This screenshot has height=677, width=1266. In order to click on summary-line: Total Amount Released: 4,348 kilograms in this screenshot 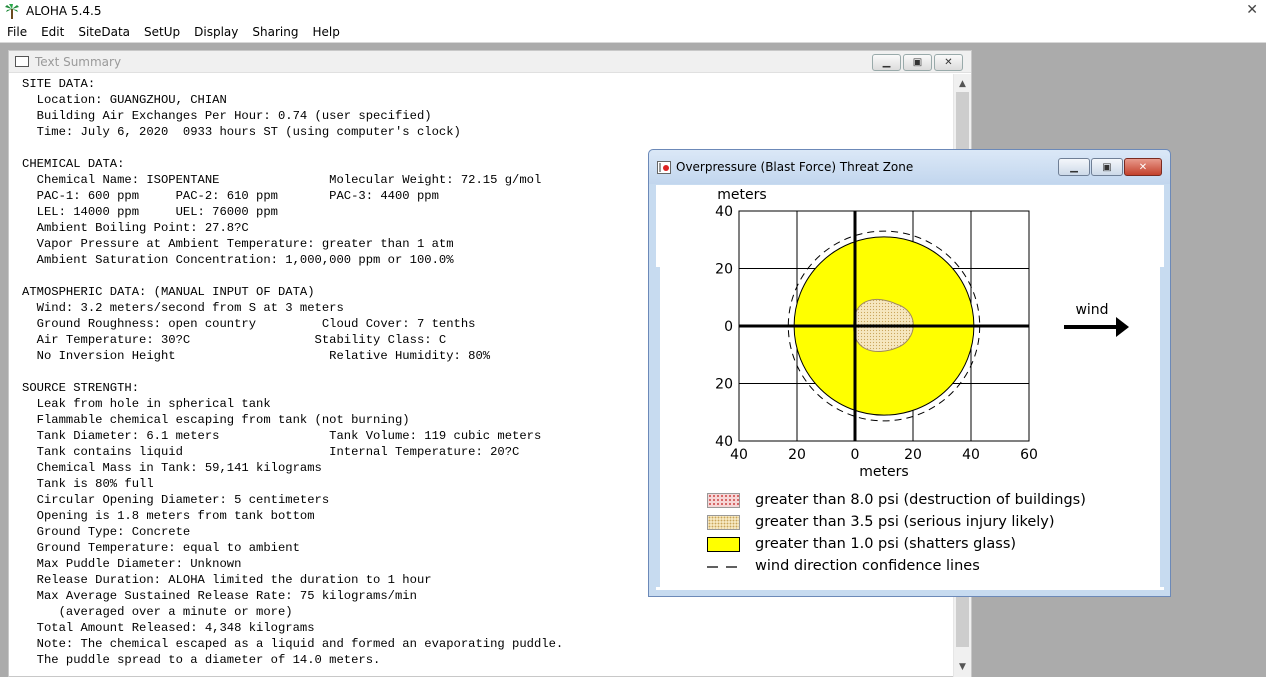, I will do `click(168, 628)`.